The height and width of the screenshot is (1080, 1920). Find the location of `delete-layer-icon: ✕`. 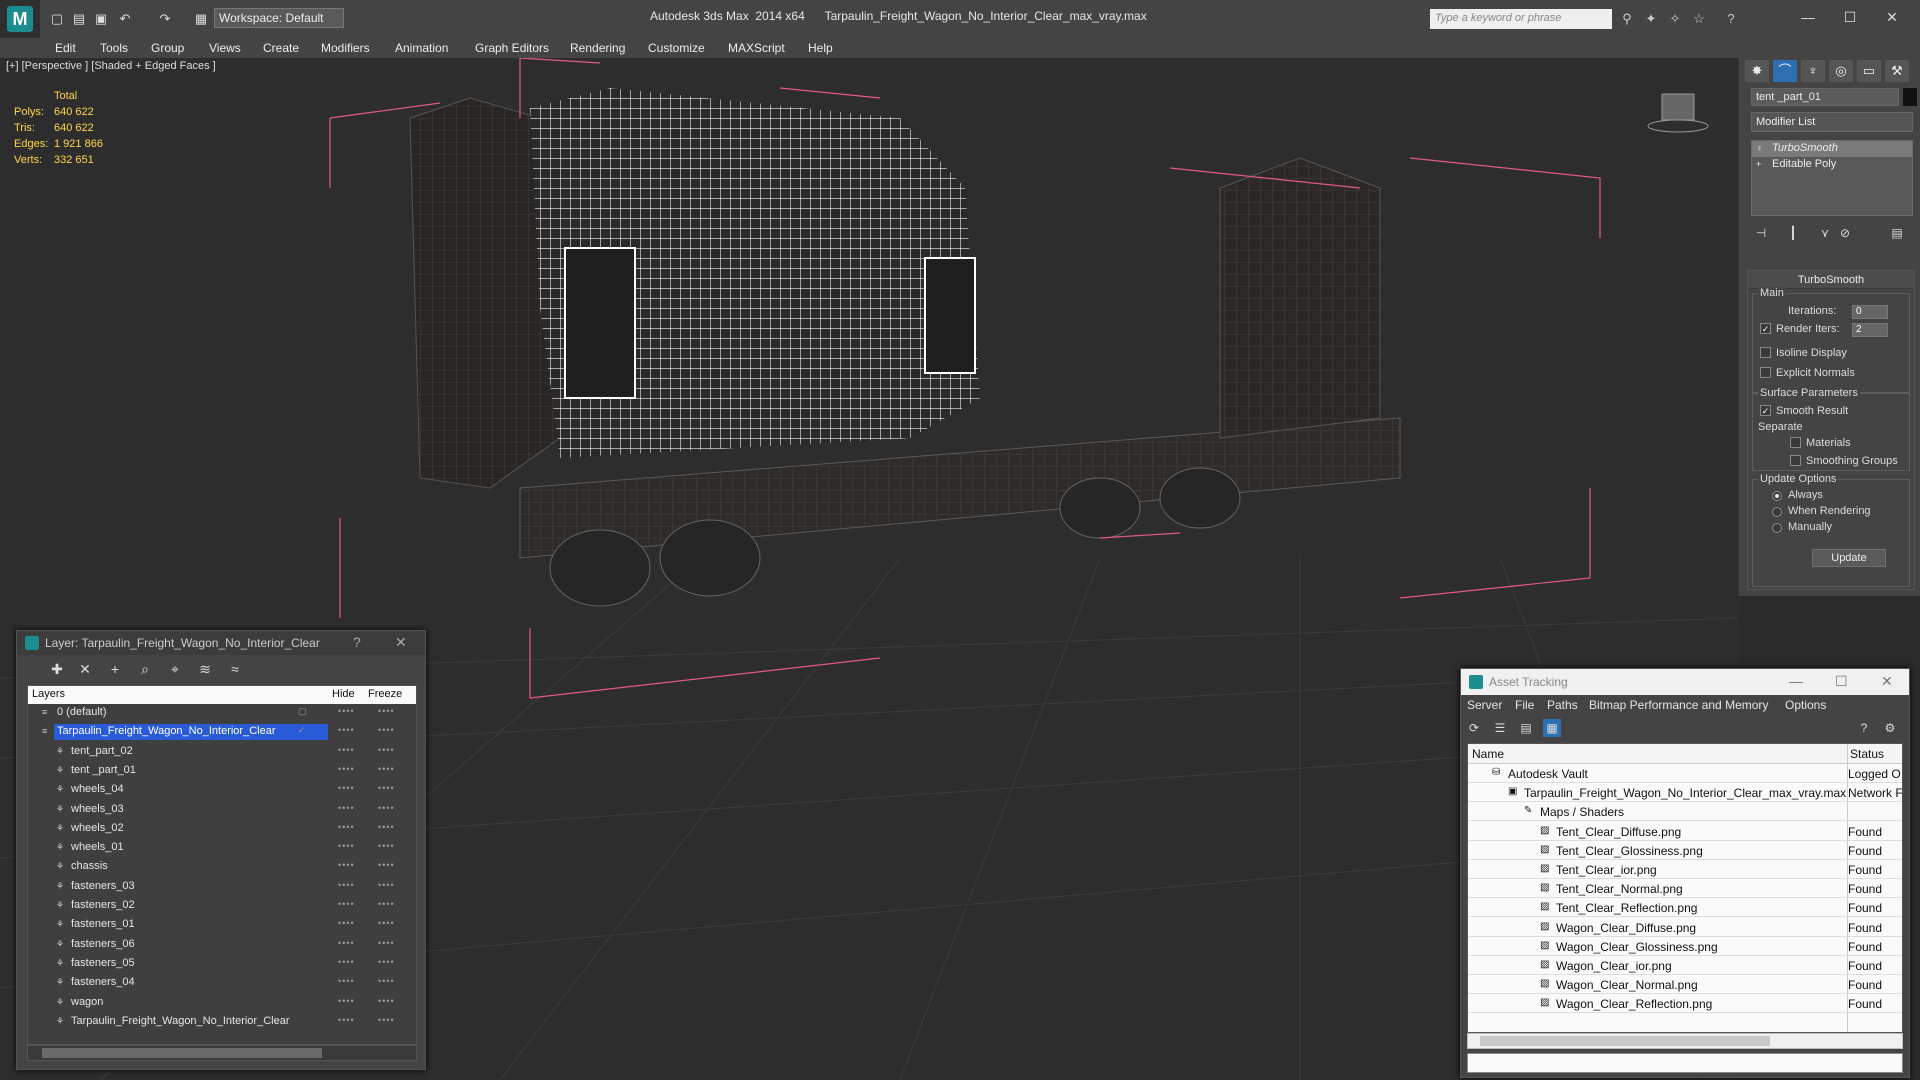

delete-layer-icon: ✕ is located at coordinates (85, 669).